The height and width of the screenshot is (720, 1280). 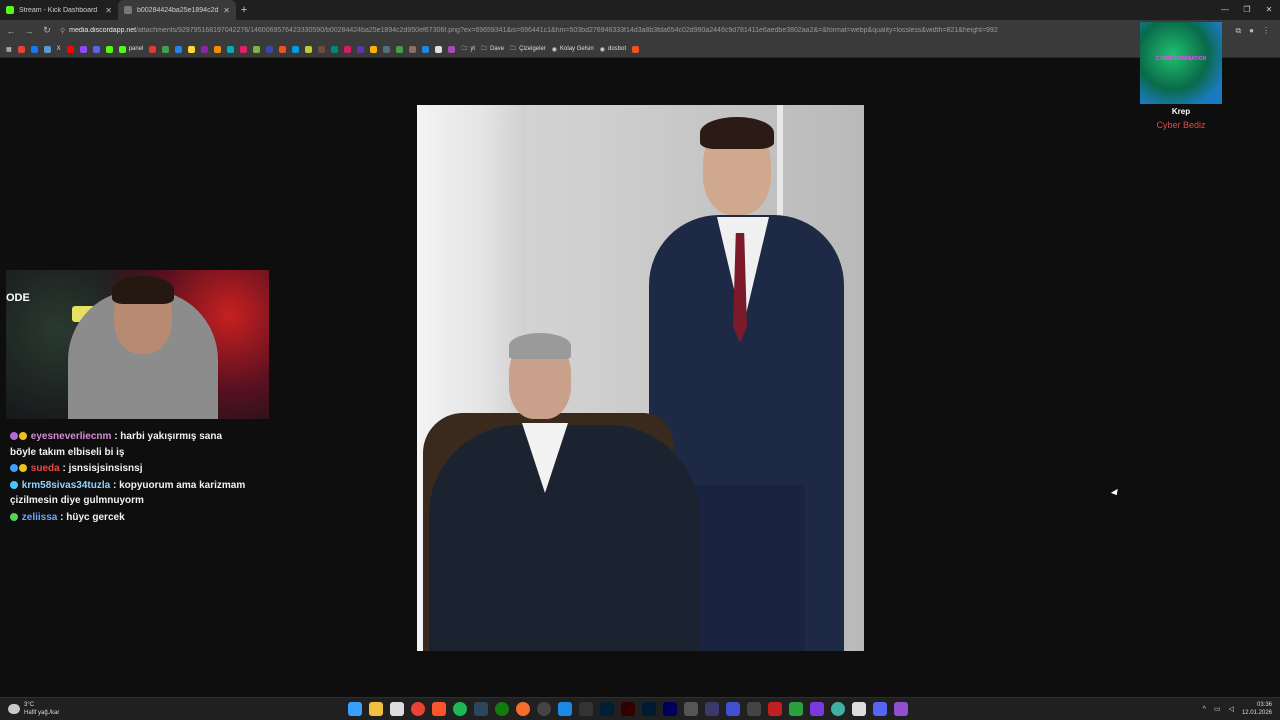 I want to click on bookmark-folder-cizelgeler: 🗀 Çizelgeler, so click(x=528, y=49).